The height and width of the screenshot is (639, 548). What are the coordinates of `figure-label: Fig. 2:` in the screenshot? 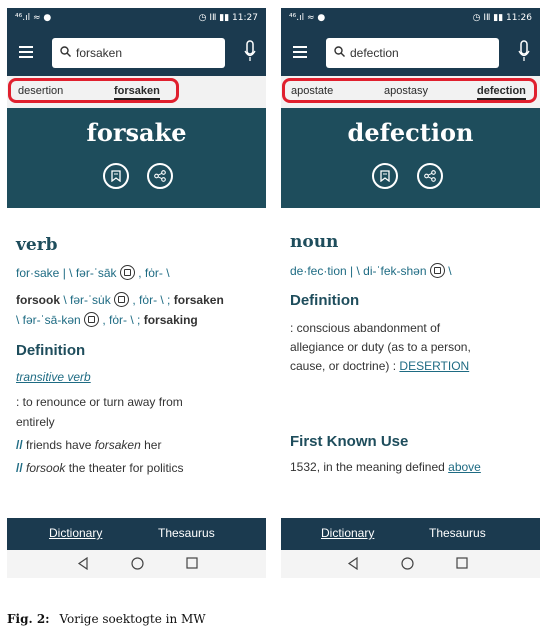 It's located at (28, 619).